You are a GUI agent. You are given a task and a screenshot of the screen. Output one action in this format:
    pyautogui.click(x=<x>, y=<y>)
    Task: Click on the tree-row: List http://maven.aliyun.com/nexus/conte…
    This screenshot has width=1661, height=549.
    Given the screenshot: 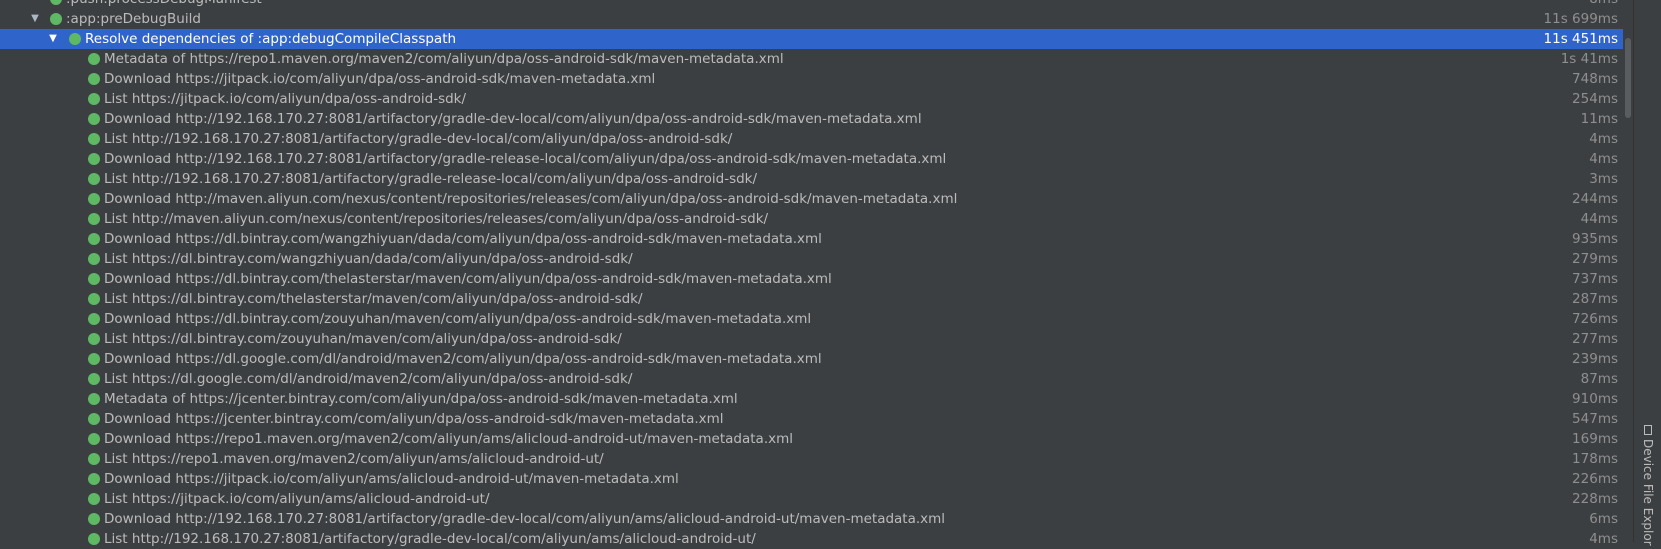 What is the action you would take?
    pyautogui.click(x=811, y=219)
    